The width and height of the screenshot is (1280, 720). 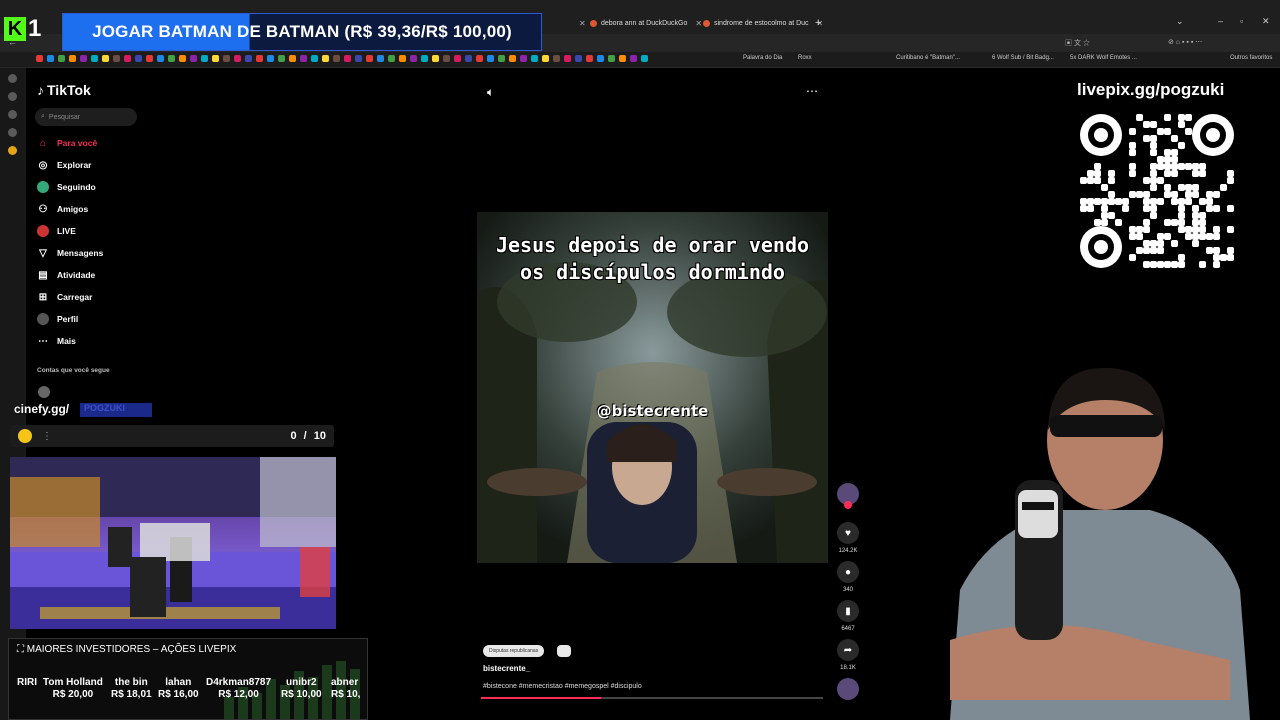 What do you see at coordinates (763, 23) in the screenshot?
I see `browser-tab-2: sindrome de estocolmo at Duc ✕` at bounding box center [763, 23].